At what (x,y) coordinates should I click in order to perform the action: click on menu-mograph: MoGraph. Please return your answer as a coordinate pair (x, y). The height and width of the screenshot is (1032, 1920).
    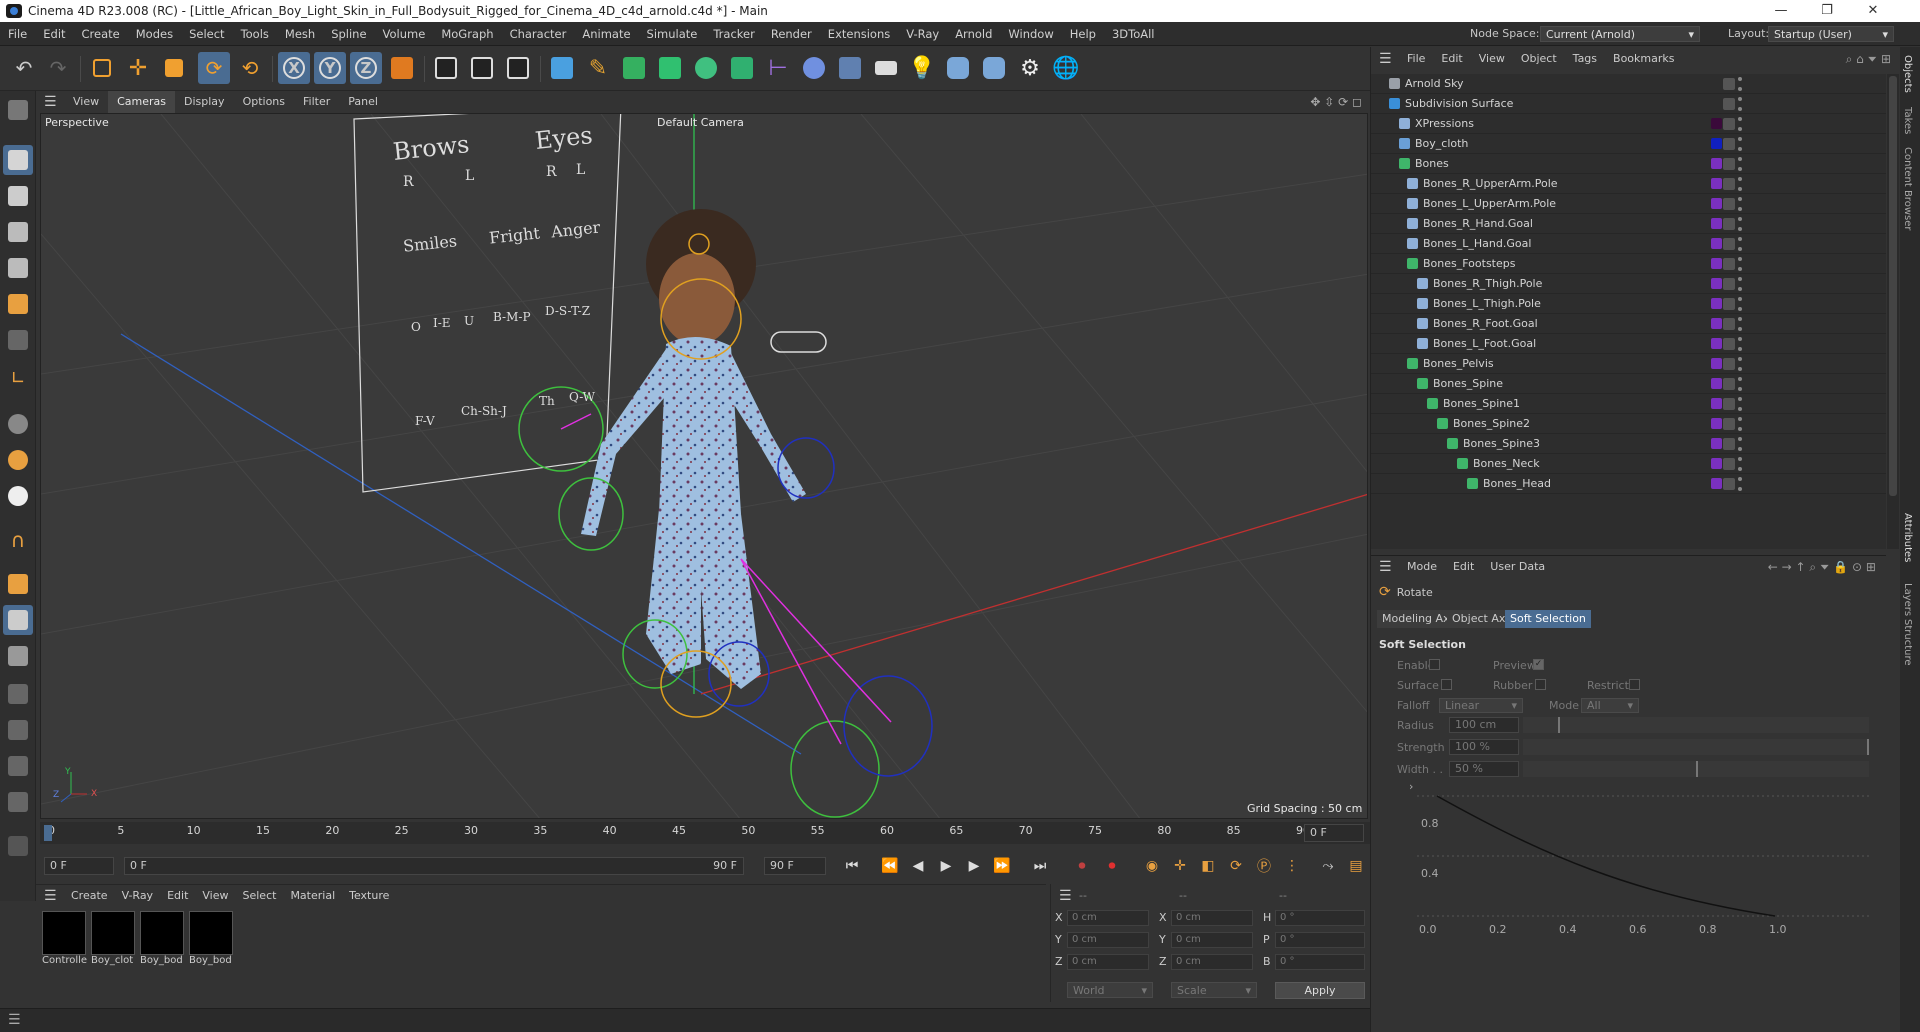
    Looking at the image, I should click on (467, 34).